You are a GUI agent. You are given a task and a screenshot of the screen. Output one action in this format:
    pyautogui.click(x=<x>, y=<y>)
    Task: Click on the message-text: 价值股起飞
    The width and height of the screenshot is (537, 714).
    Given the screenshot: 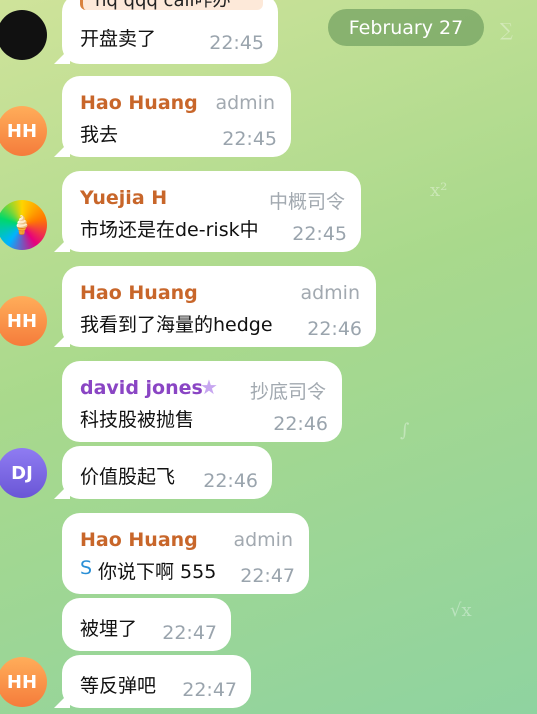 What is the action you would take?
    pyautogui.click(x=128, y=477)
    